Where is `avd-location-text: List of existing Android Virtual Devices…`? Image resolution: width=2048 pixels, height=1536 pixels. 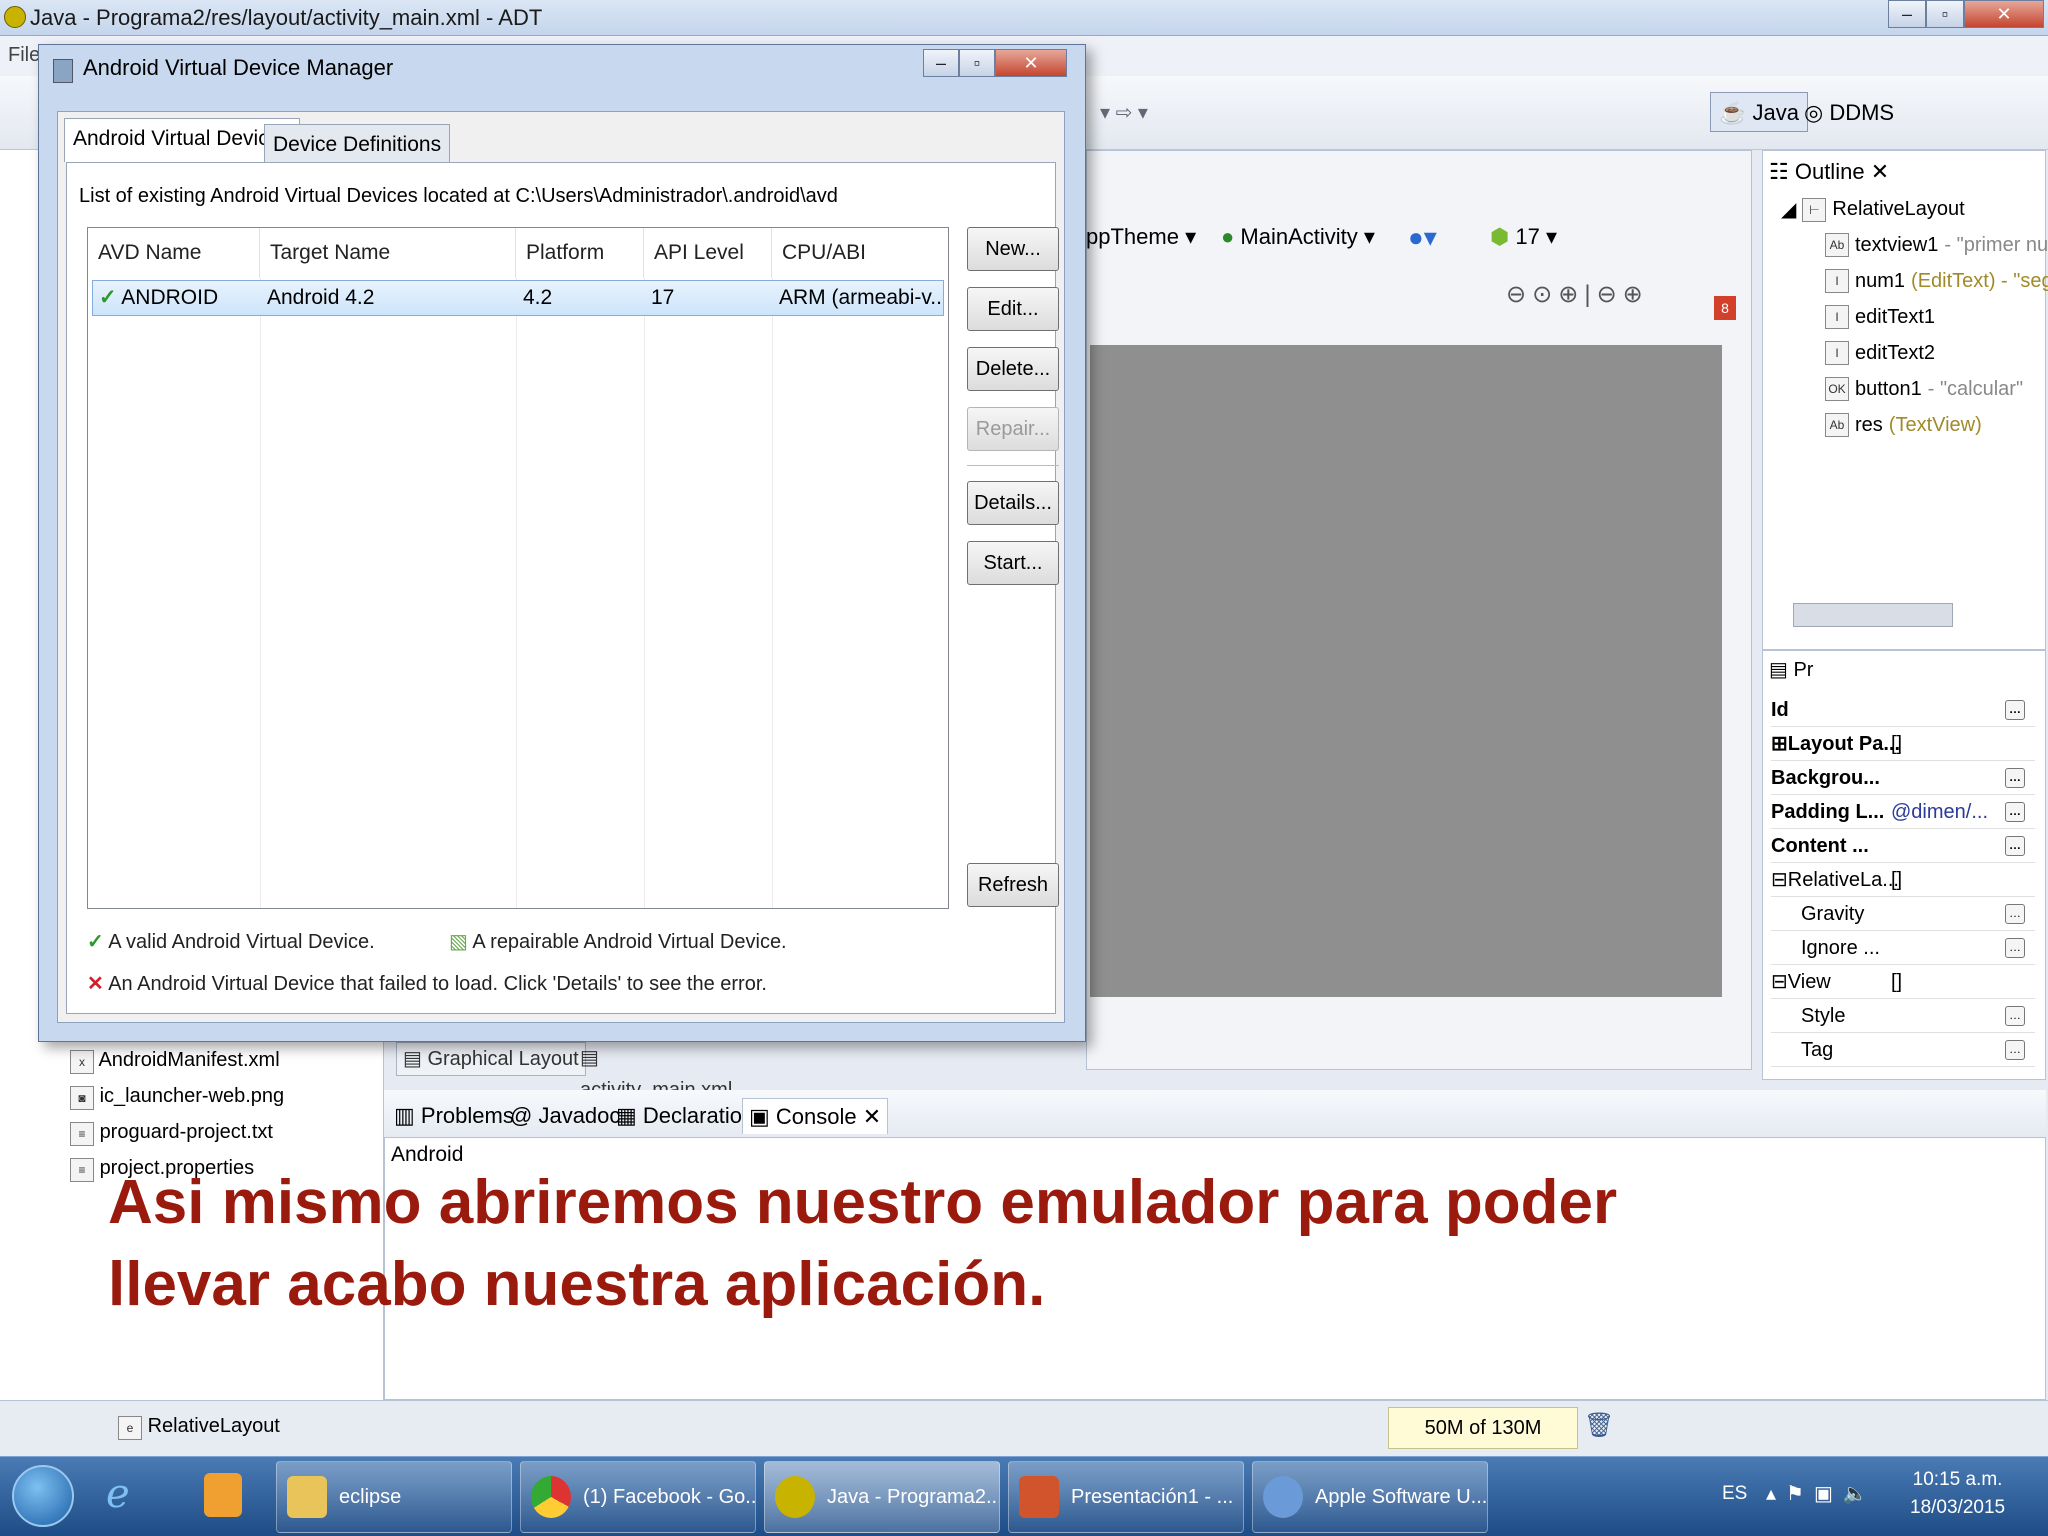 avd-location-text: List of existing Android Virtual Devices… is located at coordinates (458, 196).